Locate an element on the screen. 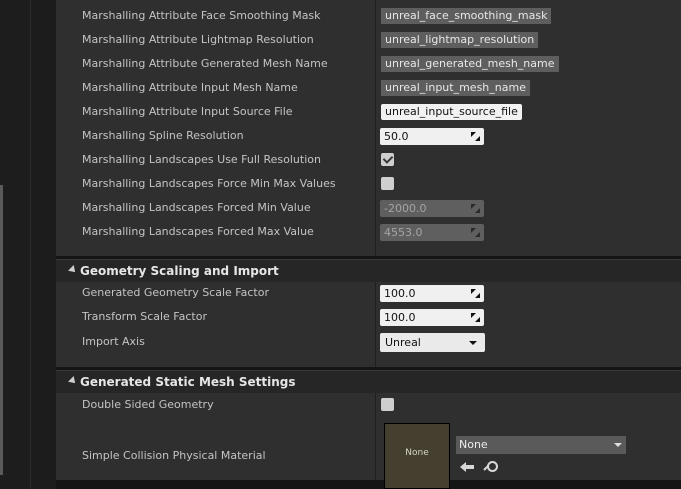 The height and width of the screenshot is (489, 681). row-geometry-scale-factor: Generated Geometry Scale Factor 100.0 is located at coordinates (368, 293).